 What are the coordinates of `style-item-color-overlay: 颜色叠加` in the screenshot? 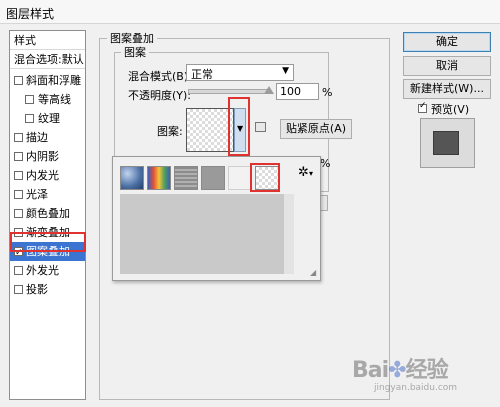 It's located at (47, 213).